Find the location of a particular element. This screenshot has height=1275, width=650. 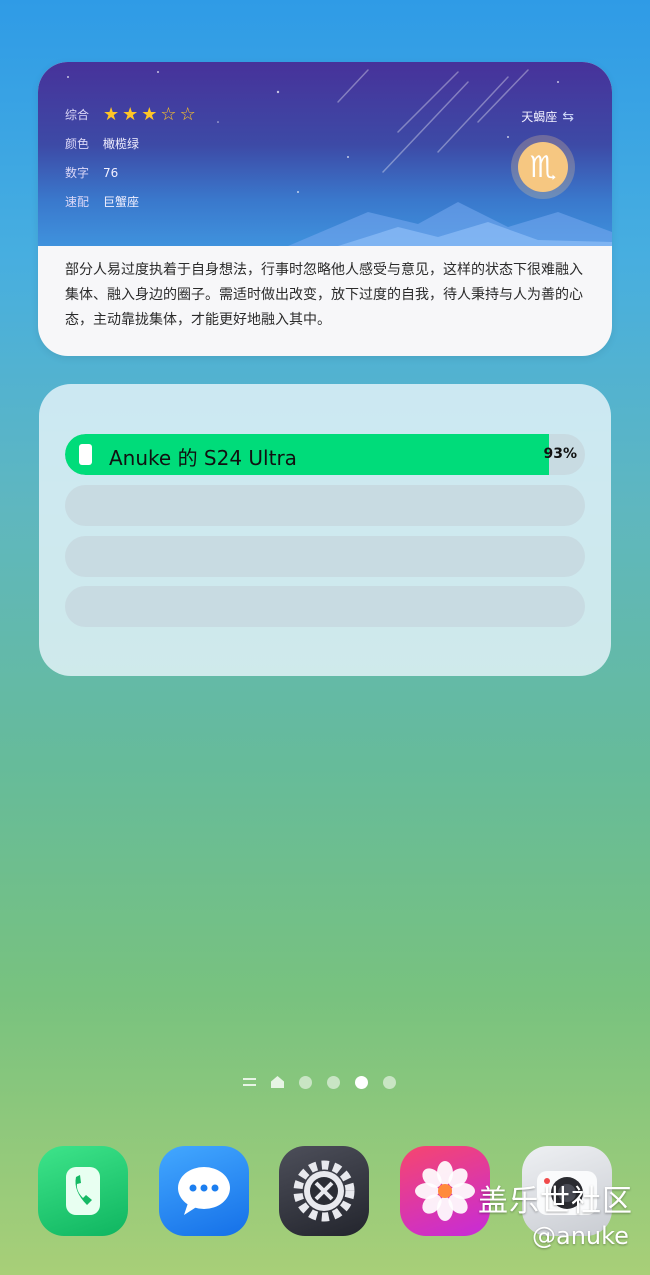

rating-stars: ★ ★ ★ ☆ ☆ is located at coordinates (149, 114).